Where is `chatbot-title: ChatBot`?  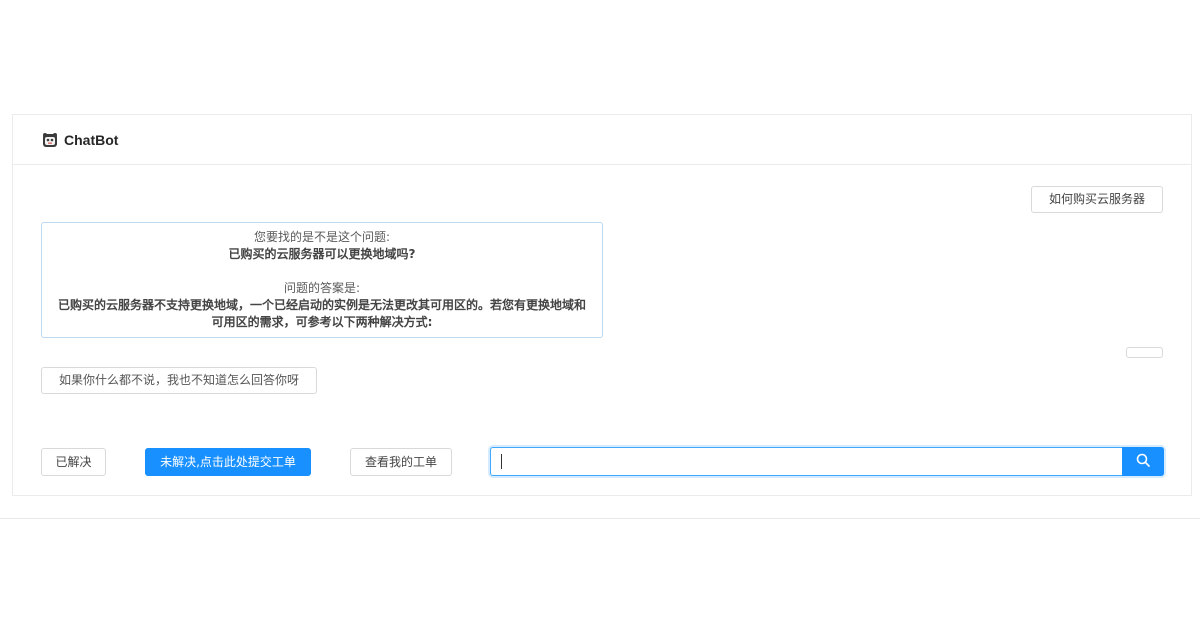 chatbot-title: ChatBot is located at coordinates (91, 139).